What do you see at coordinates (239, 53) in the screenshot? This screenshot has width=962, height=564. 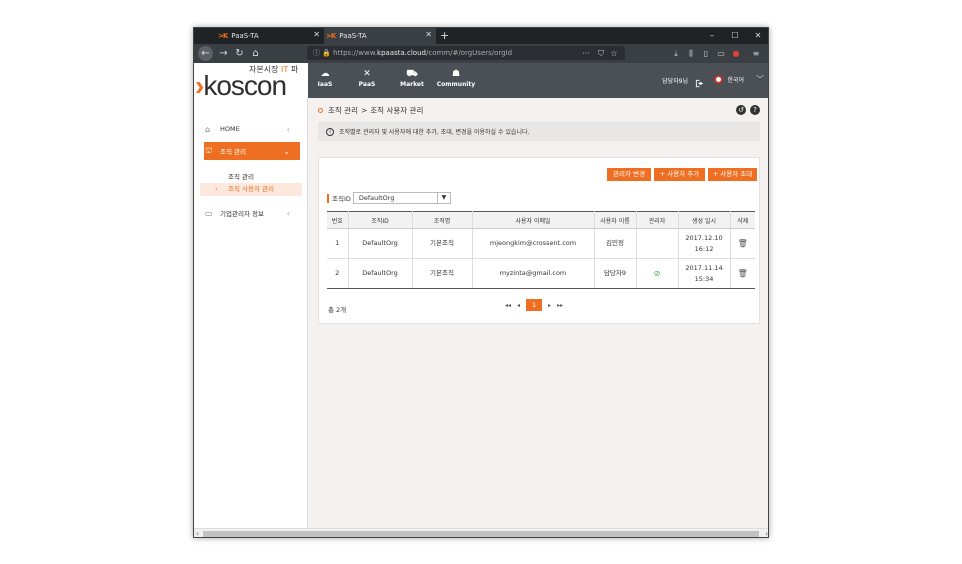 I see `reload-icon: ↻` at bounding box center [239, 53].